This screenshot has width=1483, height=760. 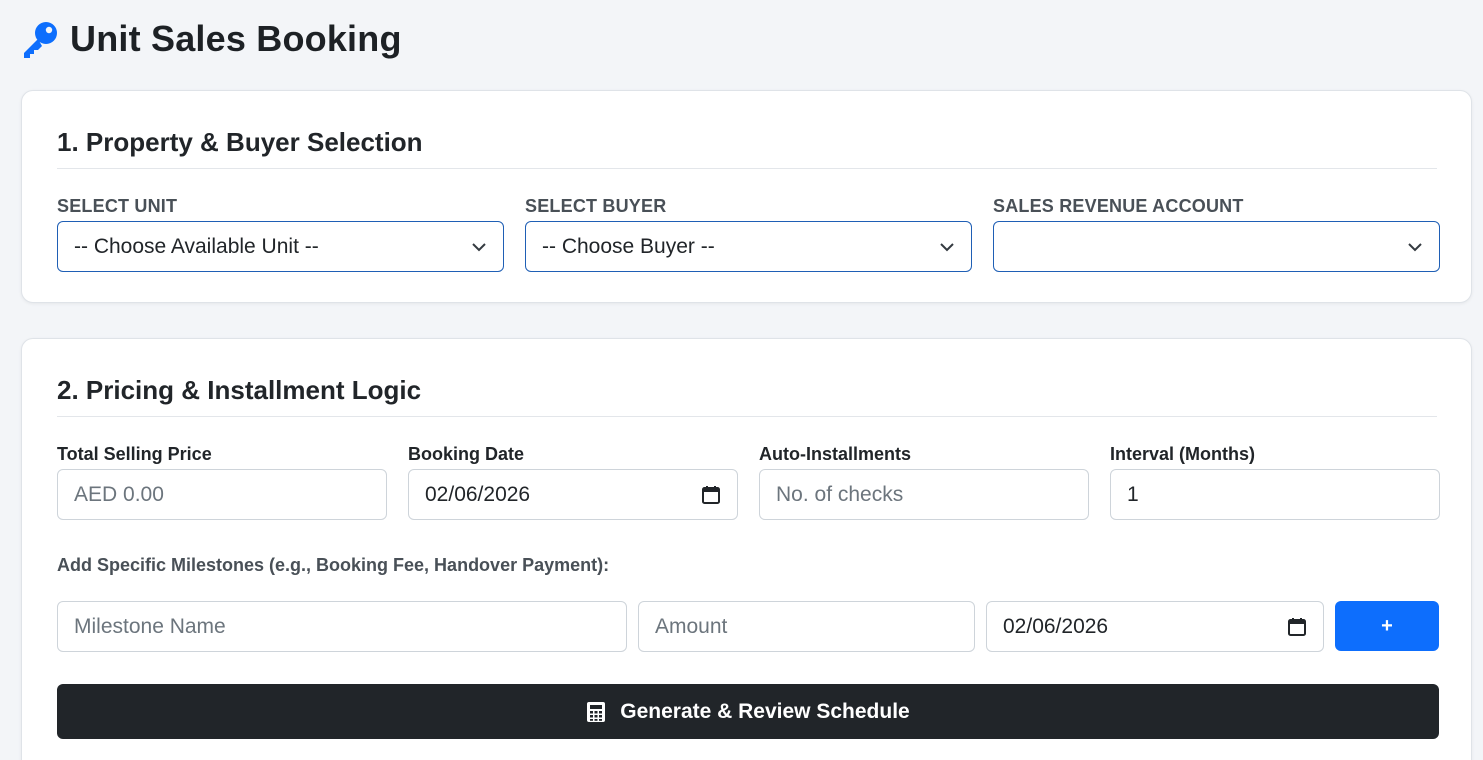 I want to click on auto-installments-placeholder: No. of checks, so click(x=840, y=494).